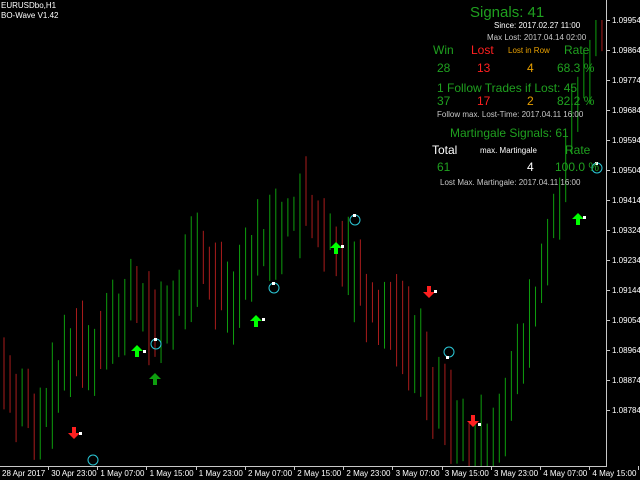  I want to click on time-label: 30 Apr 23:00, so click(74, 473).